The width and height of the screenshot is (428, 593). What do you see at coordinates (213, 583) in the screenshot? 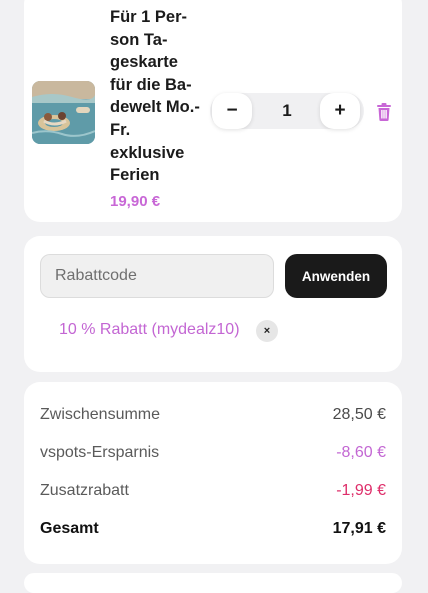
I see `next-card-edge` at bounding box center [213, 583].